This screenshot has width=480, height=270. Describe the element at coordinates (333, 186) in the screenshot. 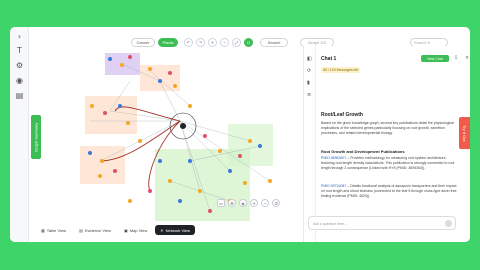

I see `pmid-link: PMID:39716087` at that location.